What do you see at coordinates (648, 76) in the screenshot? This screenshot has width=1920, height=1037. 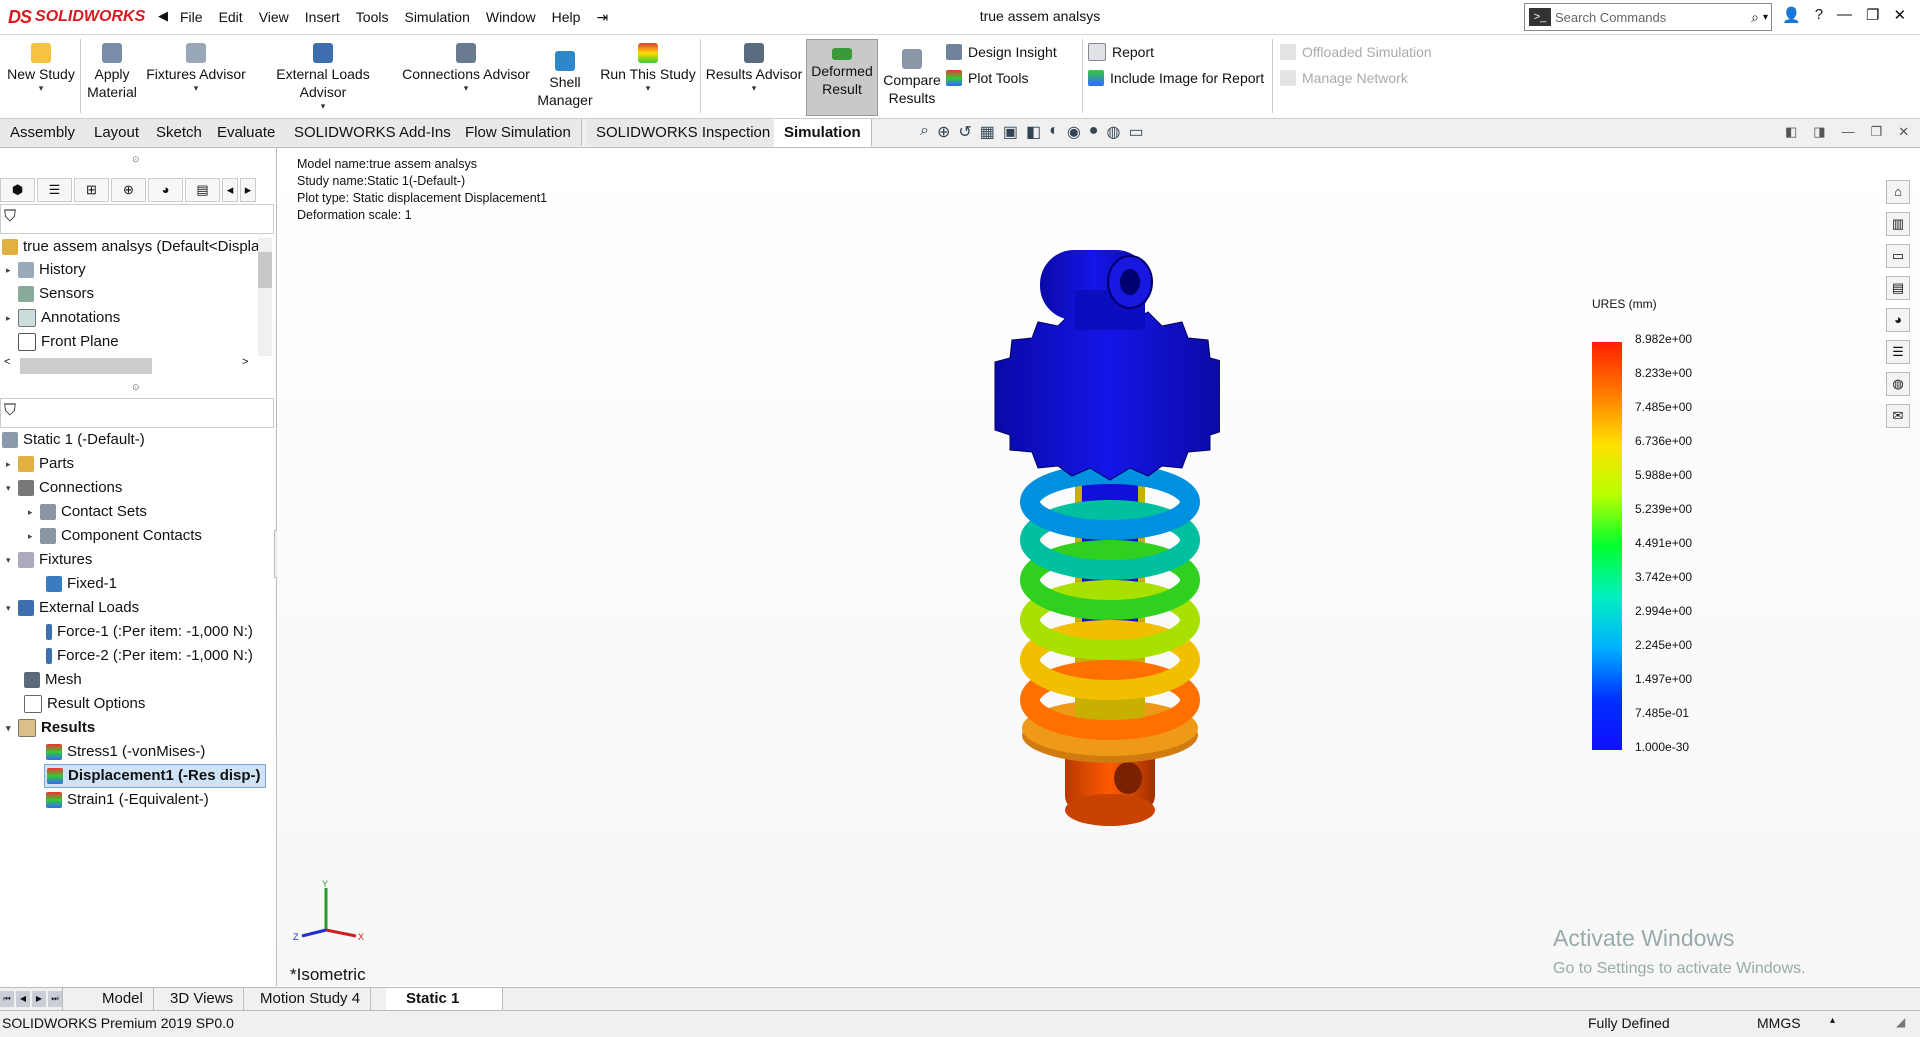 I see `run-this-study-button: Run This Study ▾` at bounding box center [648, 76].